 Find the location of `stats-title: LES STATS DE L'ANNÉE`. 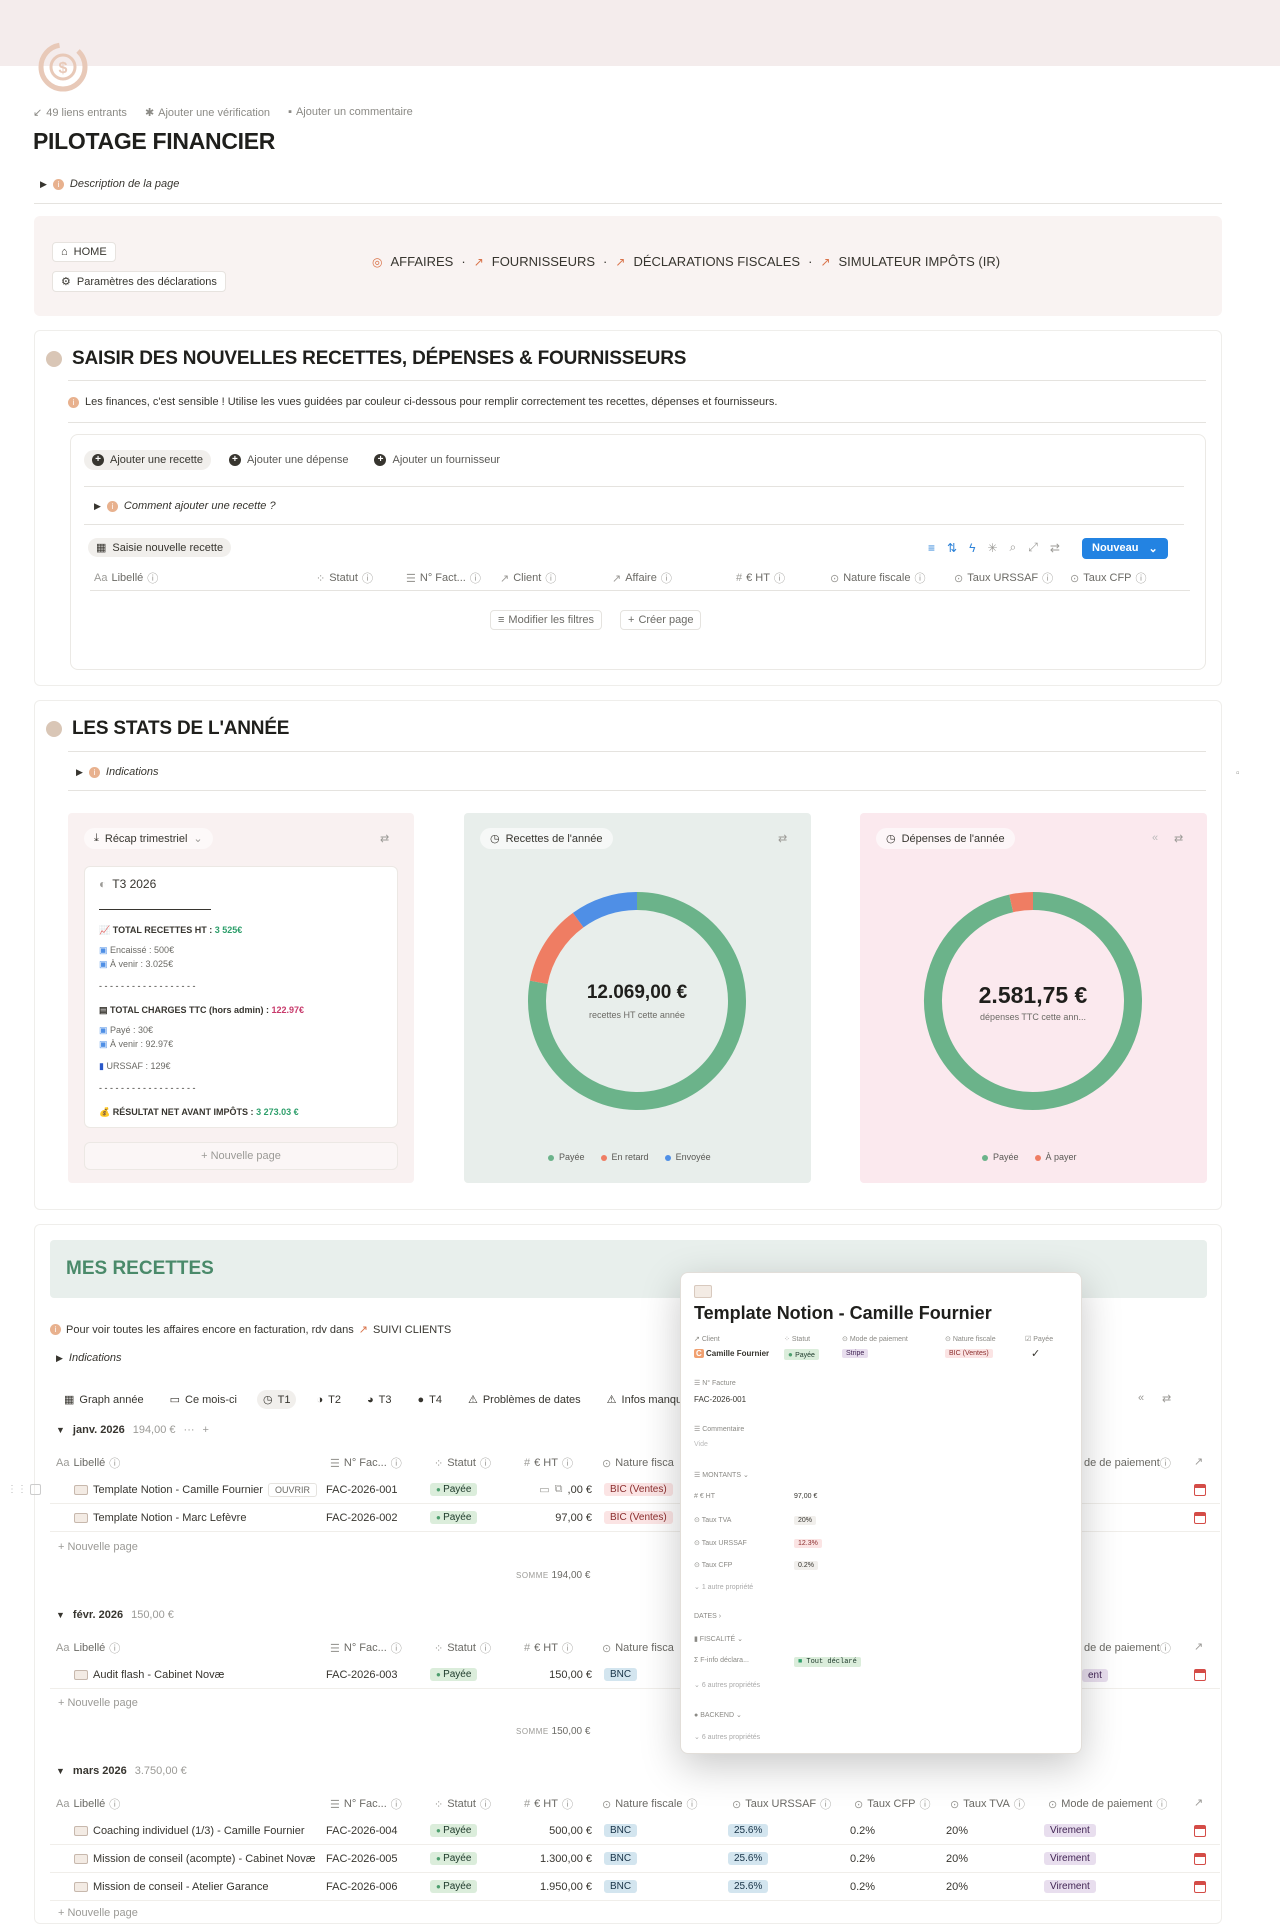

stats-title: LES STATS DE L'ANNÉE is located at coordinates (180, 729).